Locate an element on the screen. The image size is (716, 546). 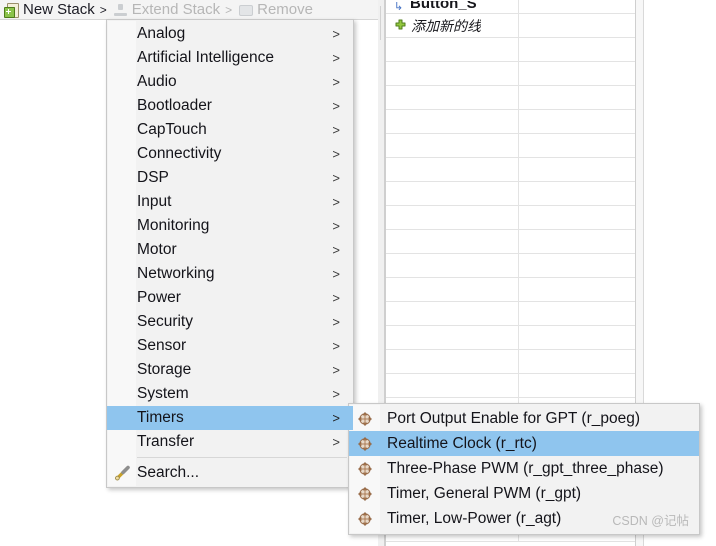
submenu-item-three-phase-pwm: Three-Phase PWM (r_gpt_three_phase) is located at coordinates (524, 468).